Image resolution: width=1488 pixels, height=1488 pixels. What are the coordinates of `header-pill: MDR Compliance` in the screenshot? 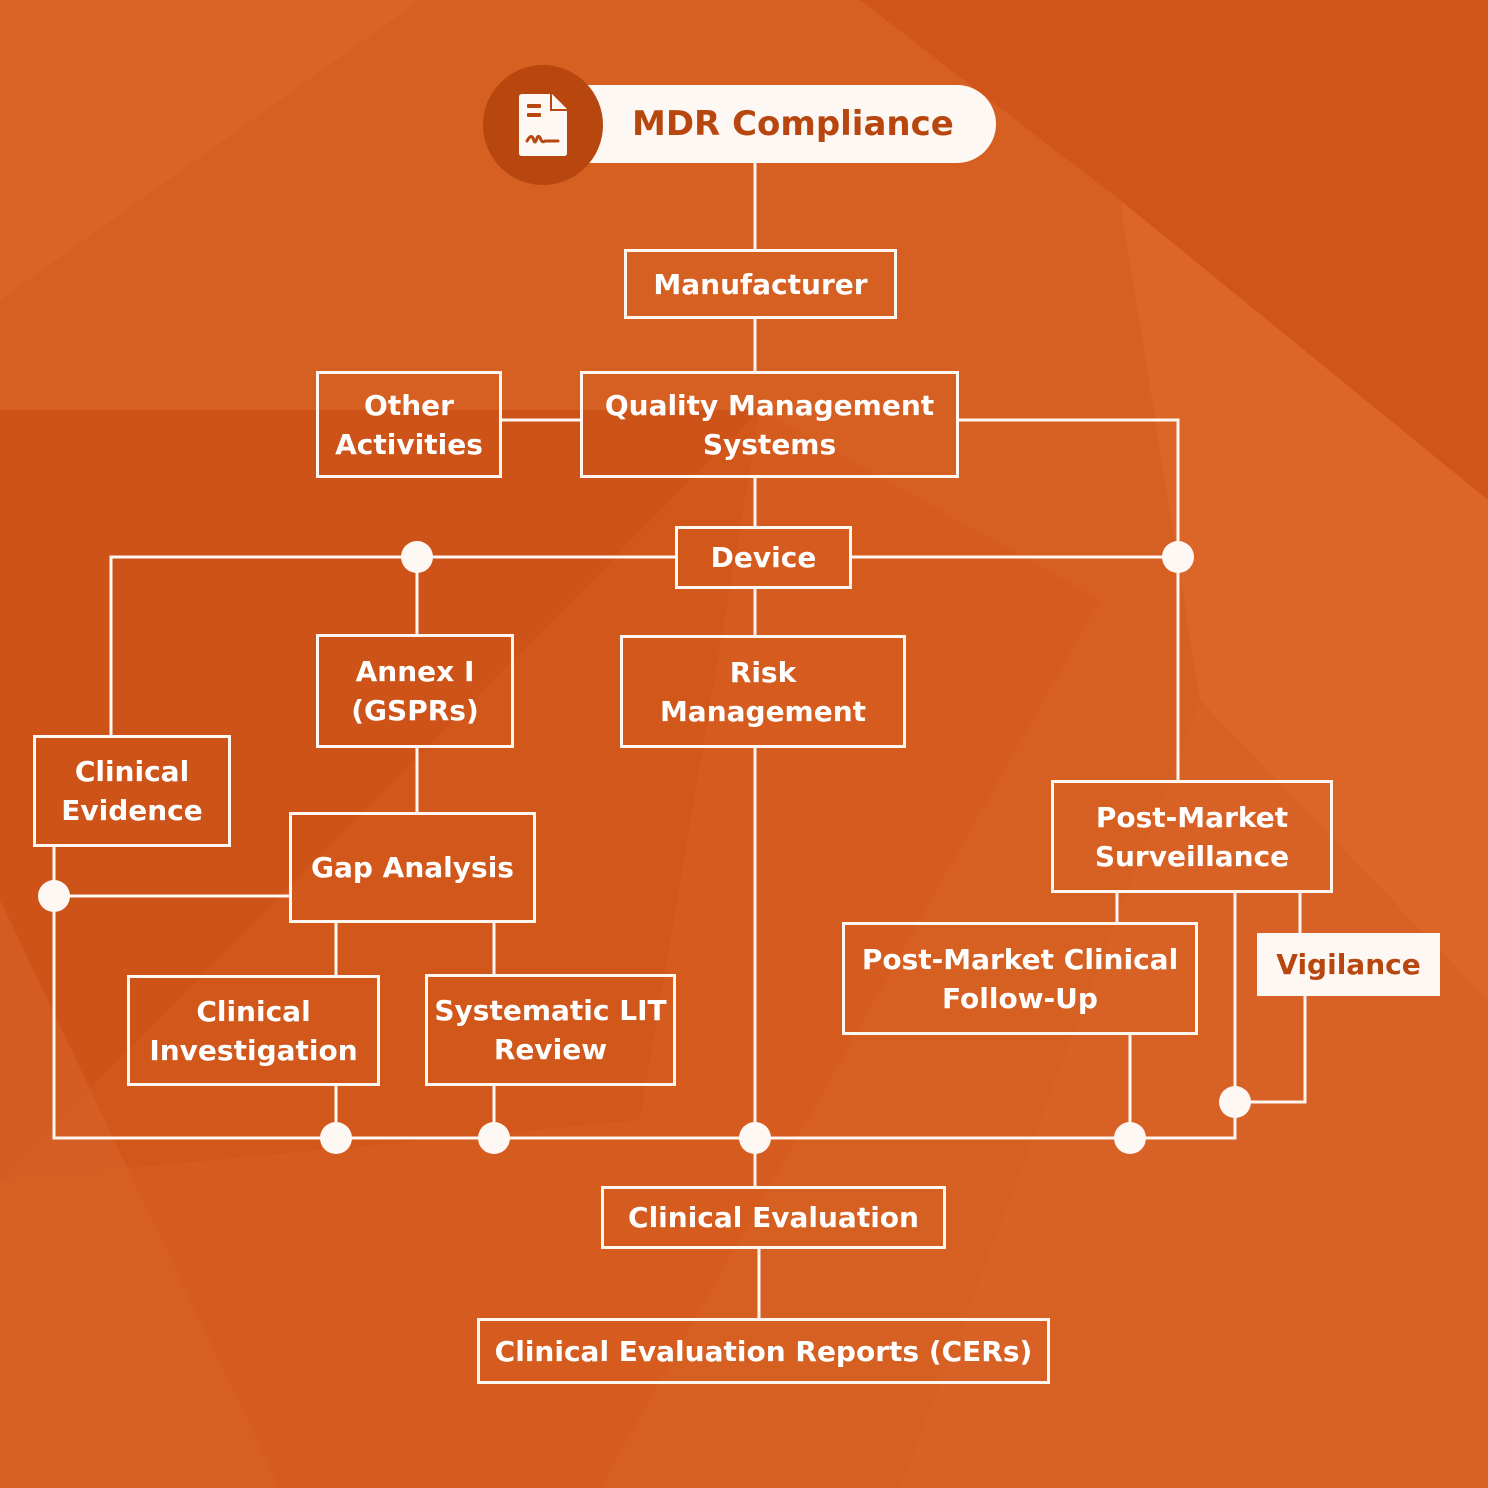 It's located at (768, 124).